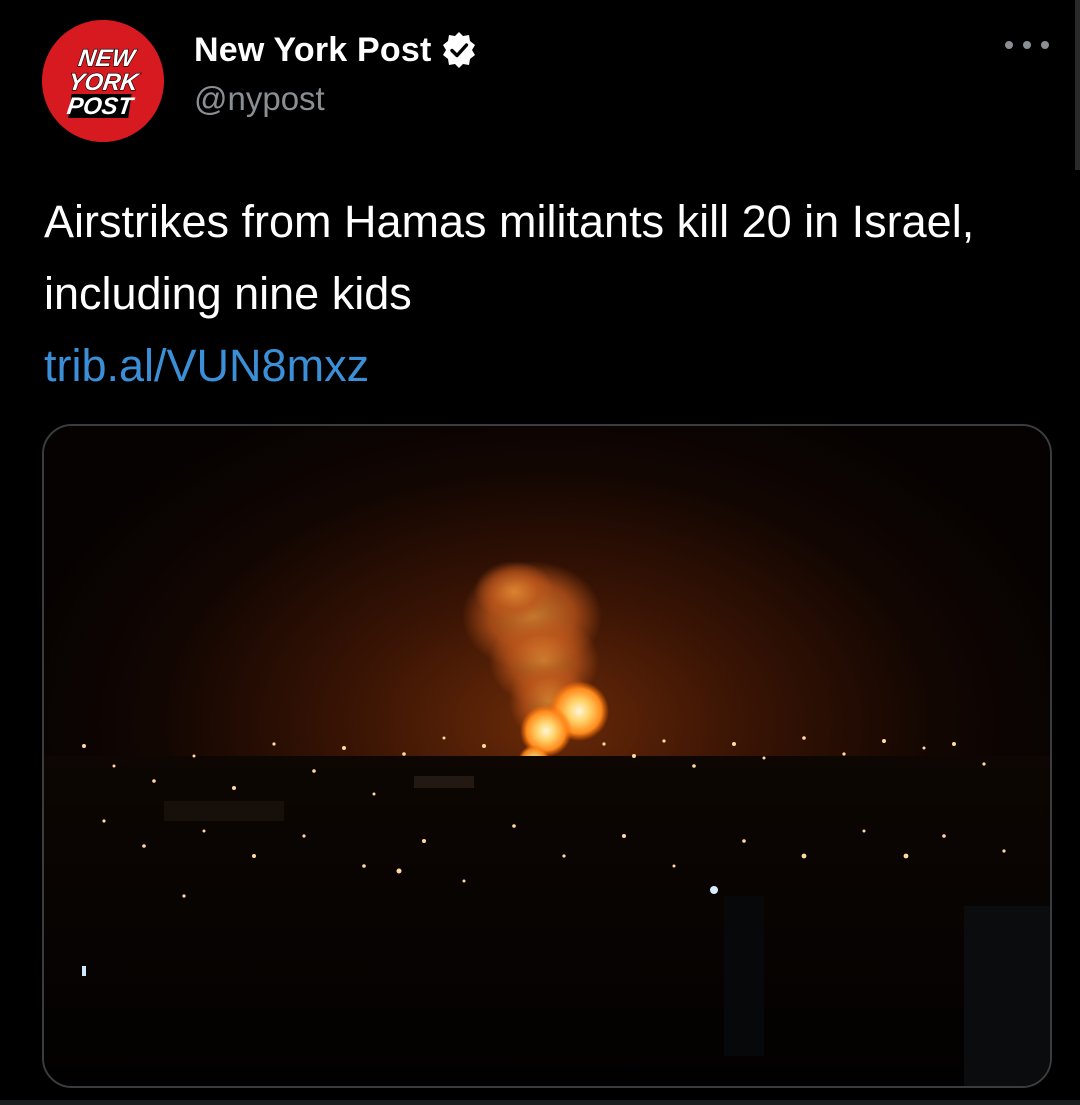 The height and width of the screenshot is (1105, 1080). Describe the element at coordinates (108, 58) in the screenshot. I see `svg-text: NEW` at that location.